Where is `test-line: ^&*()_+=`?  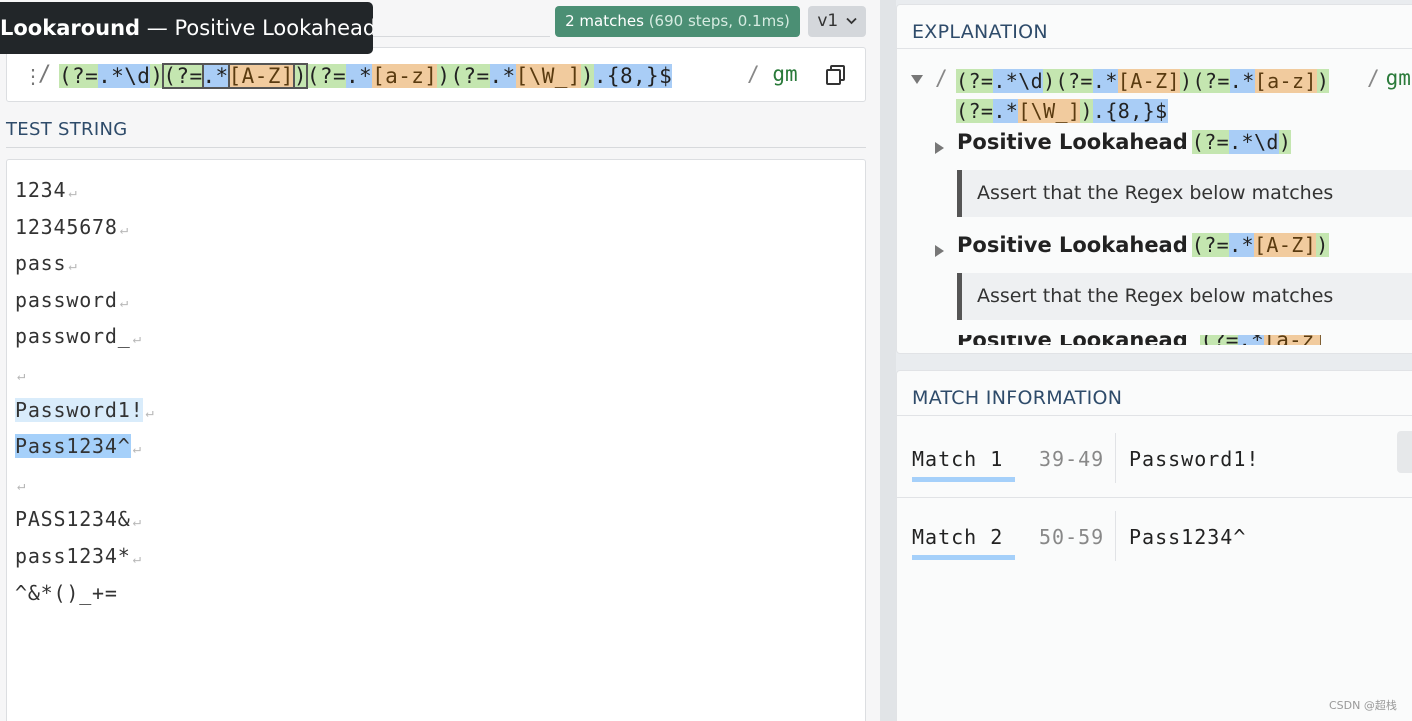
test-line: ^&*()_+= is located at coordinates (85, 593).